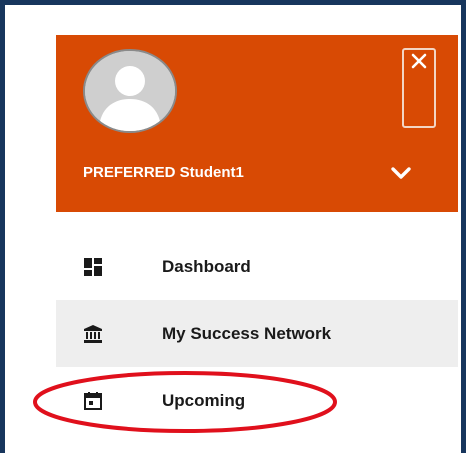 Image resolution: width=466 pixels, height=453 pixels. Describe the element at coordinates (206, 266) in the screenshot. I see `menu-item-label: Dashboard` at that location.